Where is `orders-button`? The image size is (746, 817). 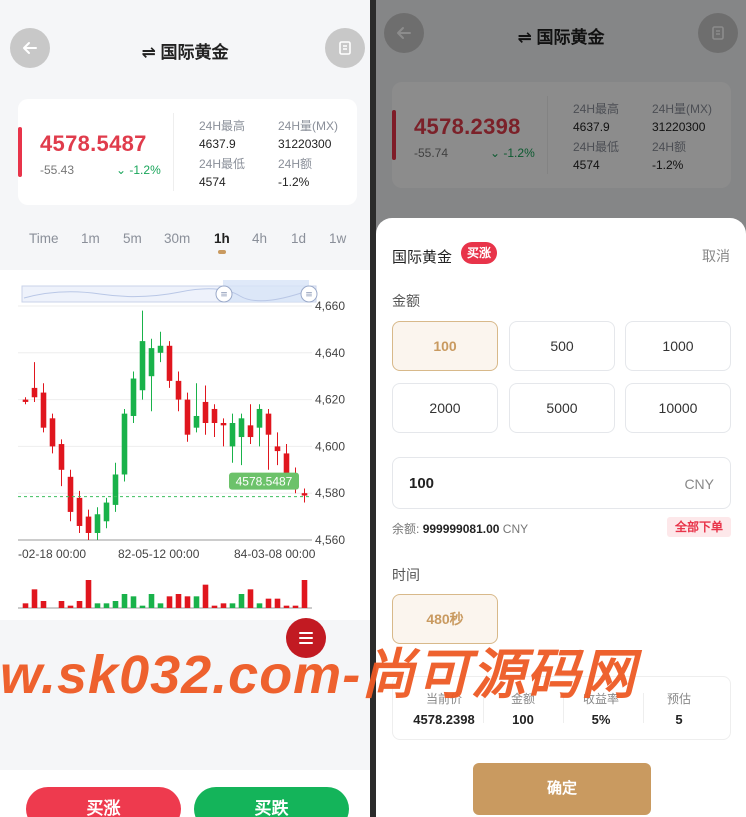 orders-button is located at coordinates (345, 48).